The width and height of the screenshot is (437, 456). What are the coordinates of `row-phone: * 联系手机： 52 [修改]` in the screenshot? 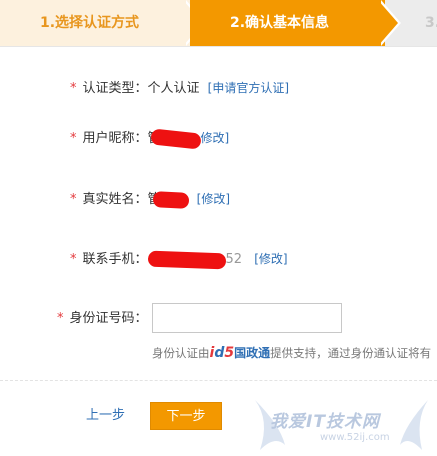 It's located at (179, 259).